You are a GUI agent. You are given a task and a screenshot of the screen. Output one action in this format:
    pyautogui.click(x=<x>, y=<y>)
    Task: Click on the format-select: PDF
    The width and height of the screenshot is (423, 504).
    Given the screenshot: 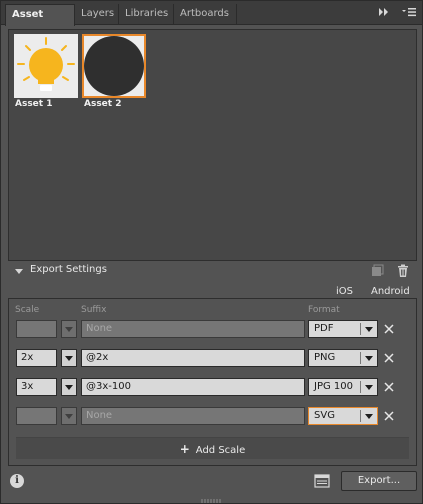 What is the action you would take?
    pyautogui.click(x=343, y=329)
    